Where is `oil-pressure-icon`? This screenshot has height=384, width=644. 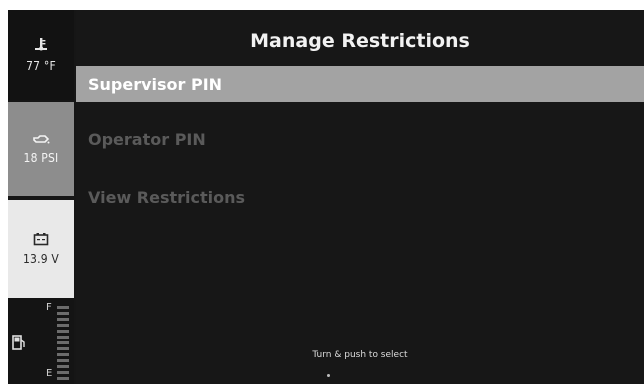
oil-pressure-icon is located at coordinates (41, 139).